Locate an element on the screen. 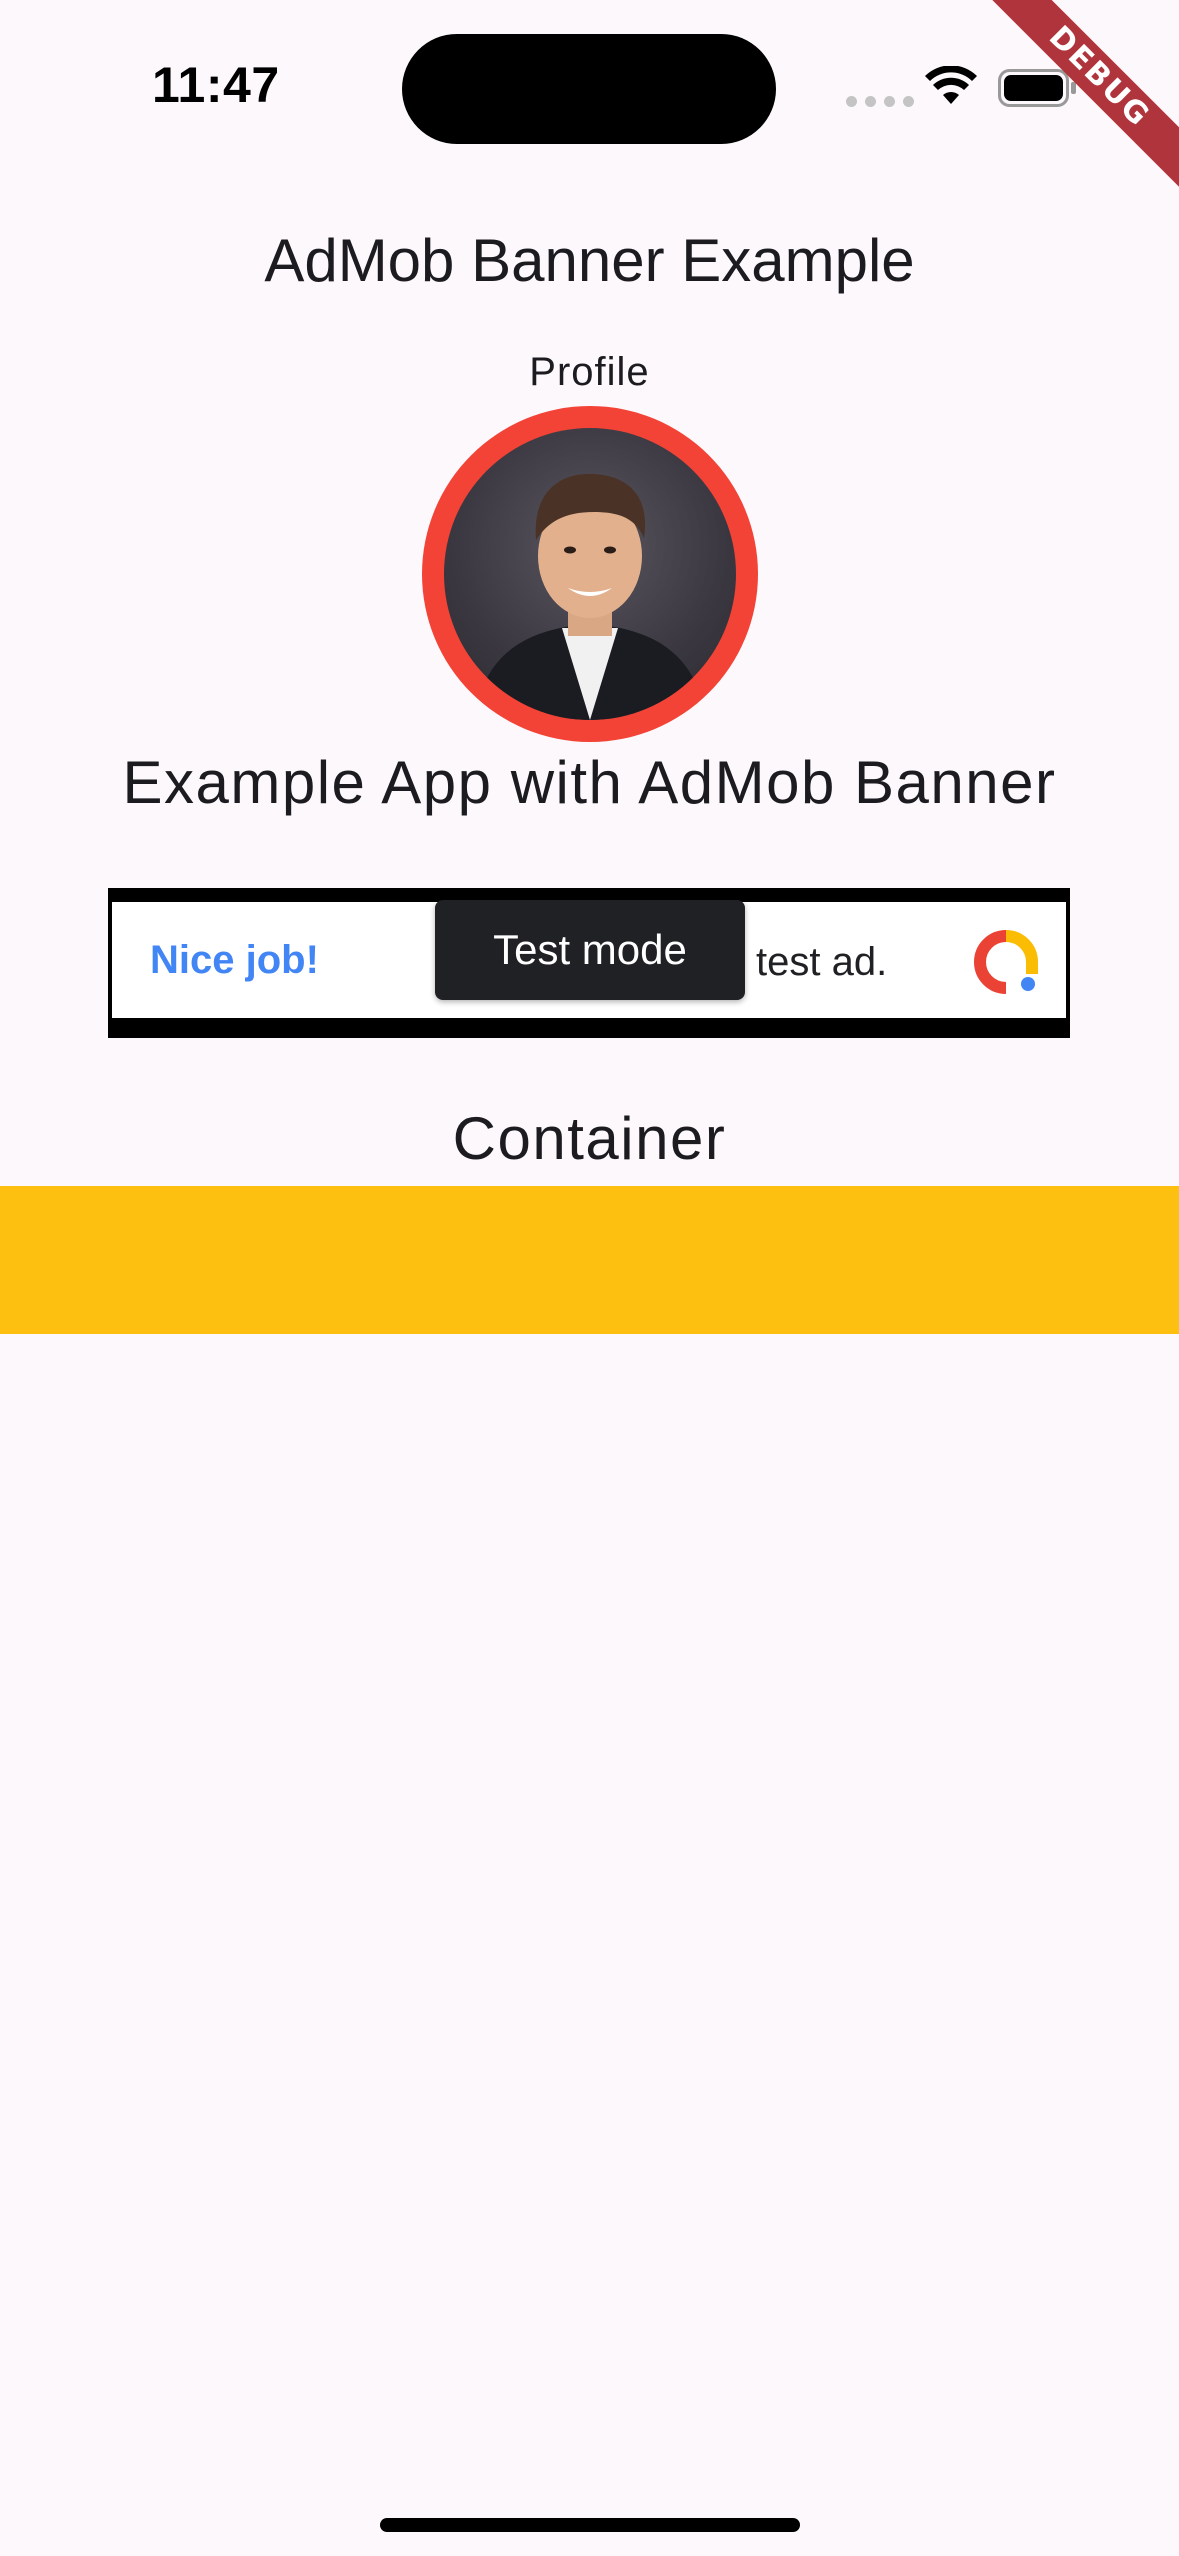 The width and height of the screenshot is (1179, 2556). profile-label: Profile is located at coordinates (589, 372).